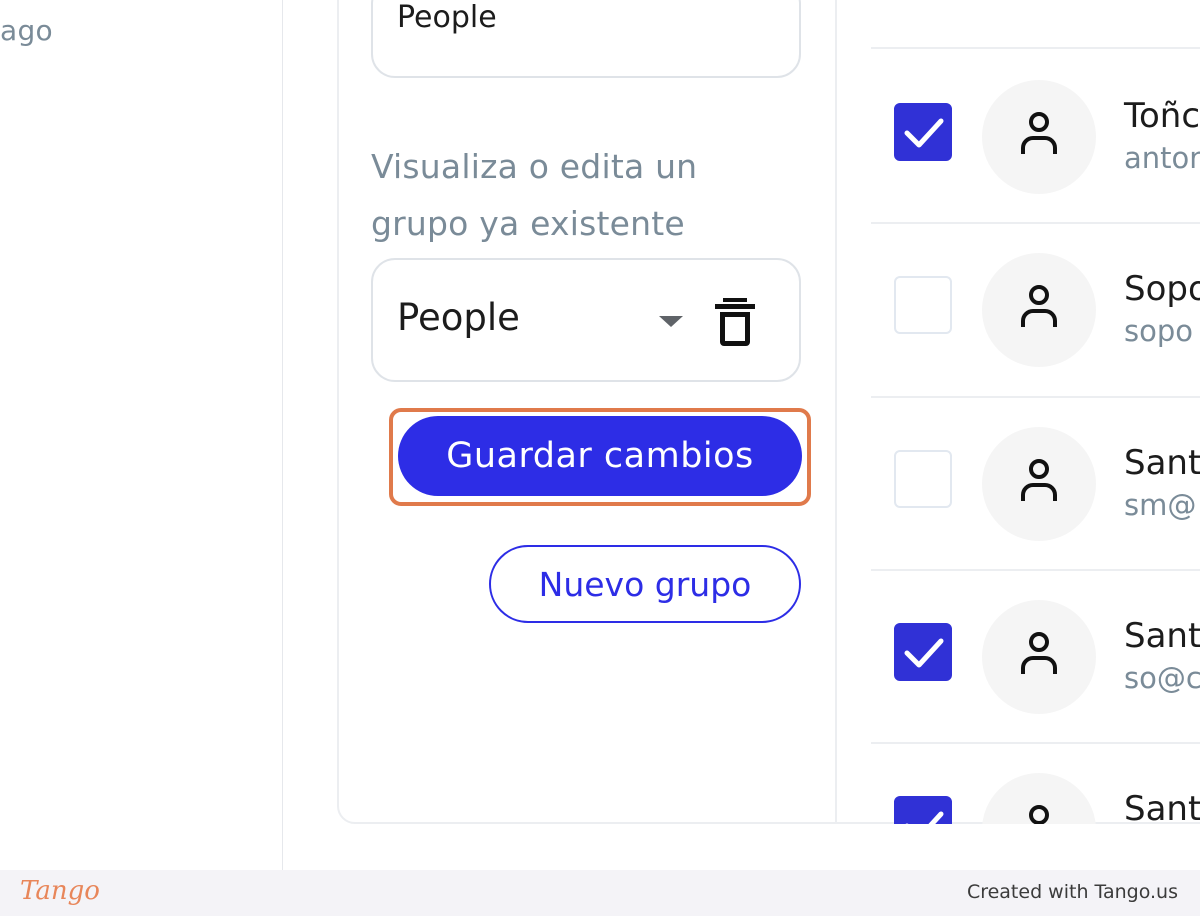  What do you see at coordinates (458, 317) in the screenshot?
I see `selected-group-value: People` at bounding box center [458, 317].